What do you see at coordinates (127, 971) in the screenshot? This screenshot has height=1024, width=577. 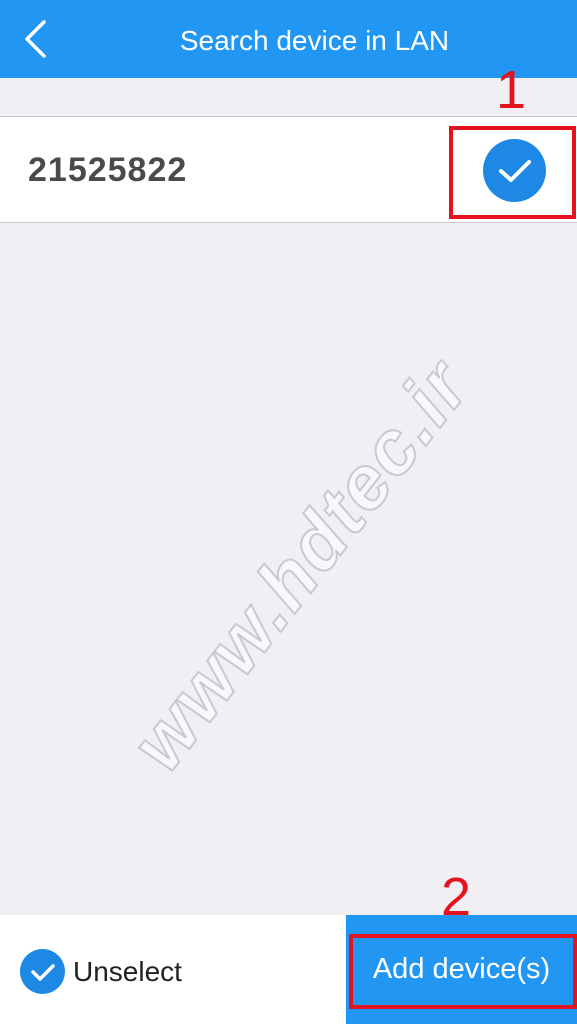 I see `unselect-label: Unselect` at bounding box center [127, 971].